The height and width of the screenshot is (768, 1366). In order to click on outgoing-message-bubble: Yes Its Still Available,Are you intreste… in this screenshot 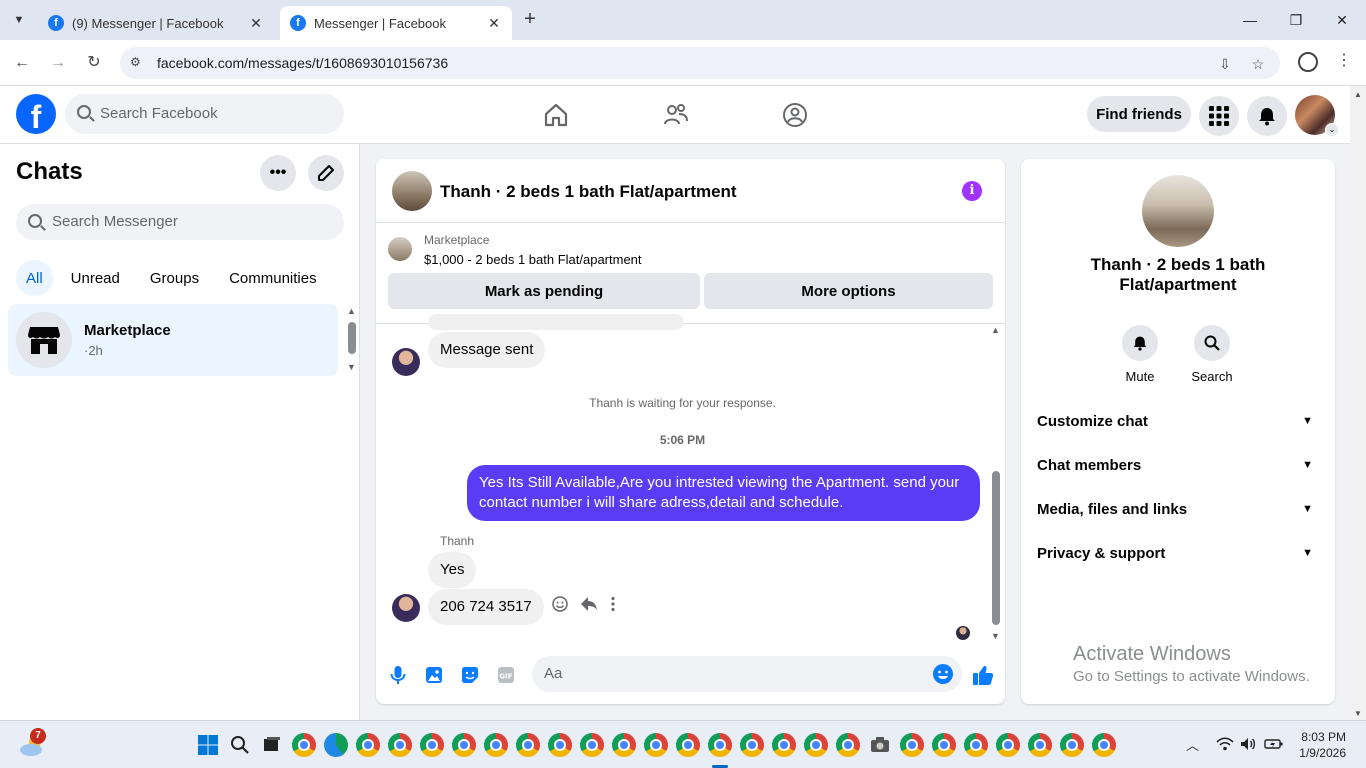, I will do `click(723, 493)`.